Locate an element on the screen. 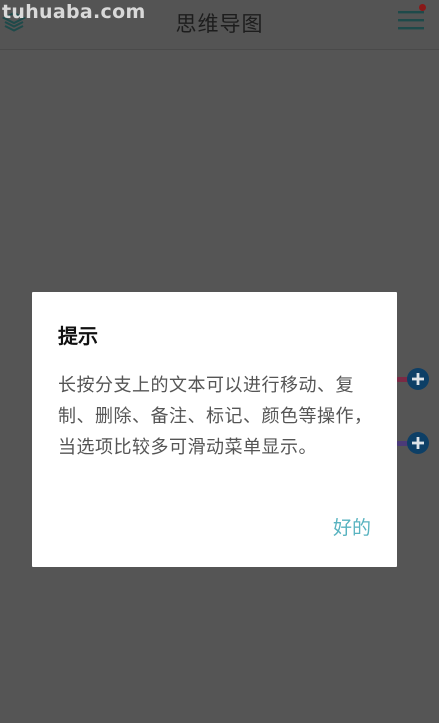 The width and height of the screenshot is (439, 723). menu-icon is located at coordinates (411, 20).